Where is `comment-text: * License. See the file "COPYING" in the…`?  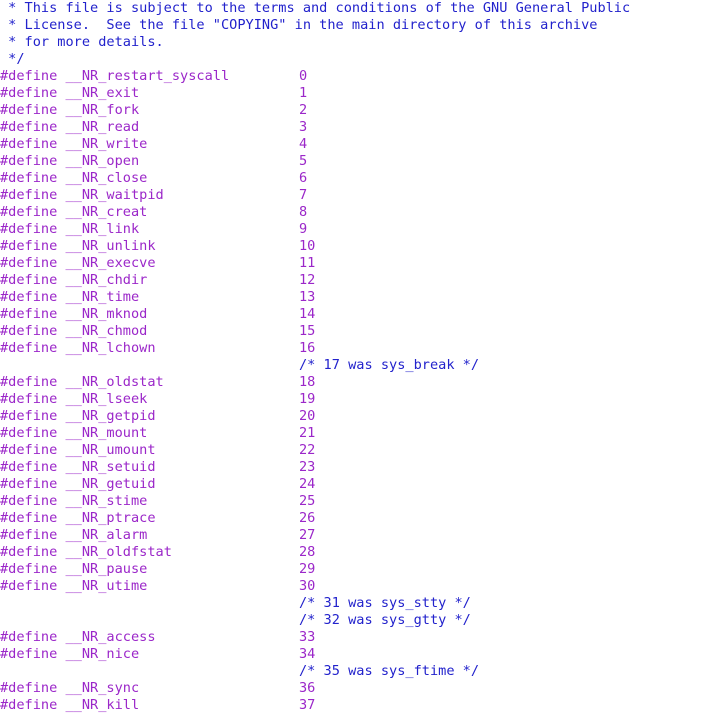
comment-text: * License. See the file "COPYING" in the… is located at coordinates (299, 25).